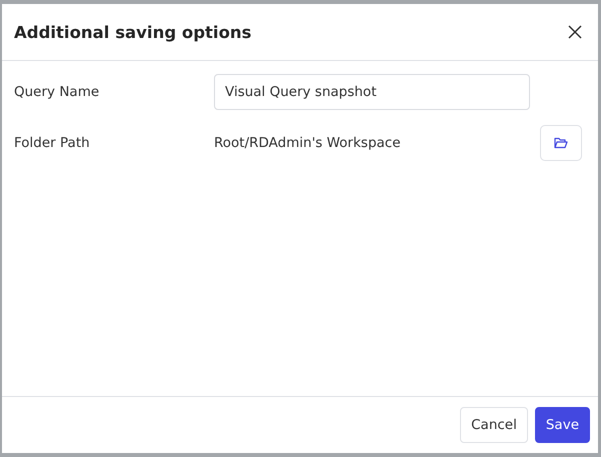 Image resolution: width=601 pixels, height=457 pixels. I want to click on save-button: Save, so click(562, 425).